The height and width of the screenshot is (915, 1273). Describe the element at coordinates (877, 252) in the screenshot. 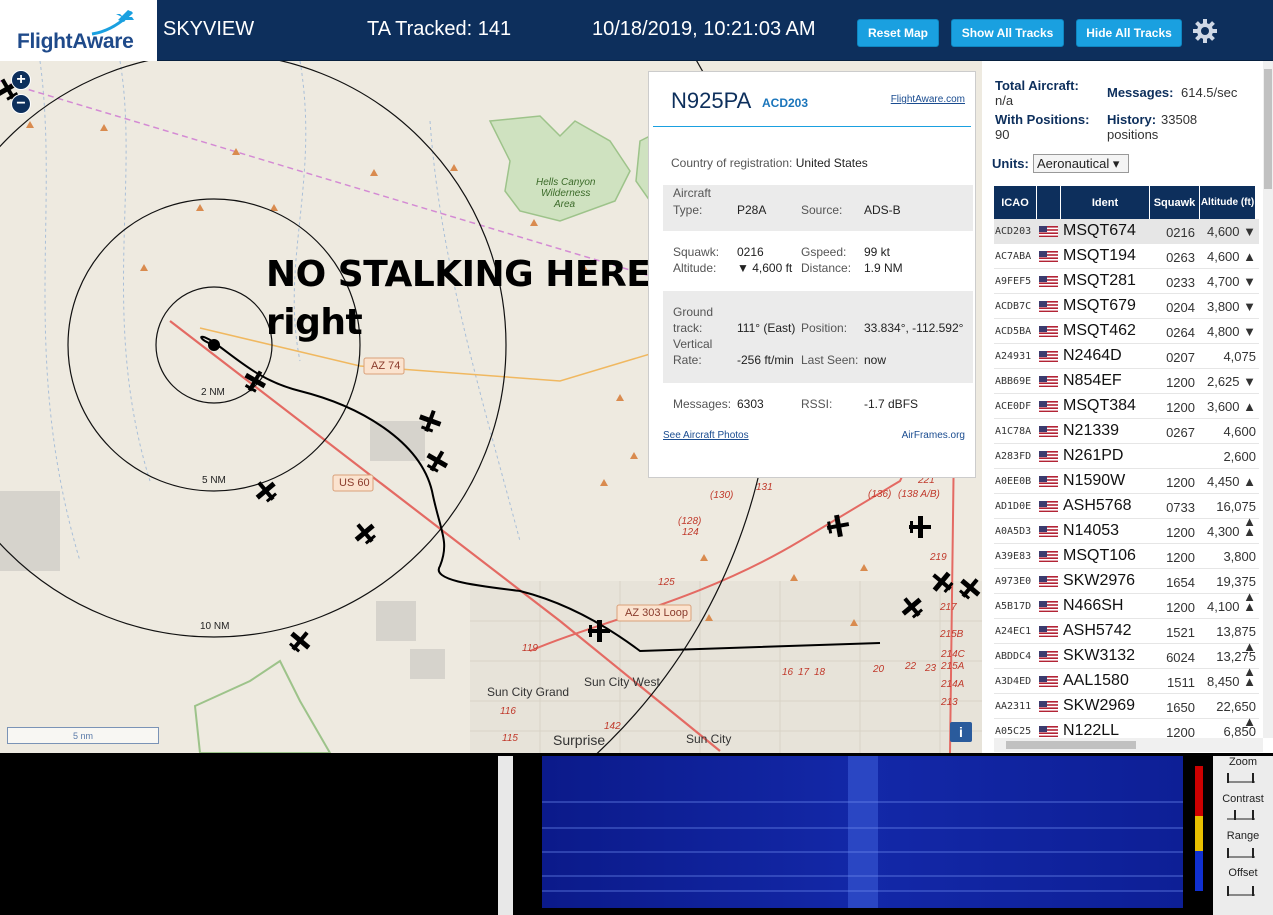

I see `gspeed-value: 99 kt` at that location.